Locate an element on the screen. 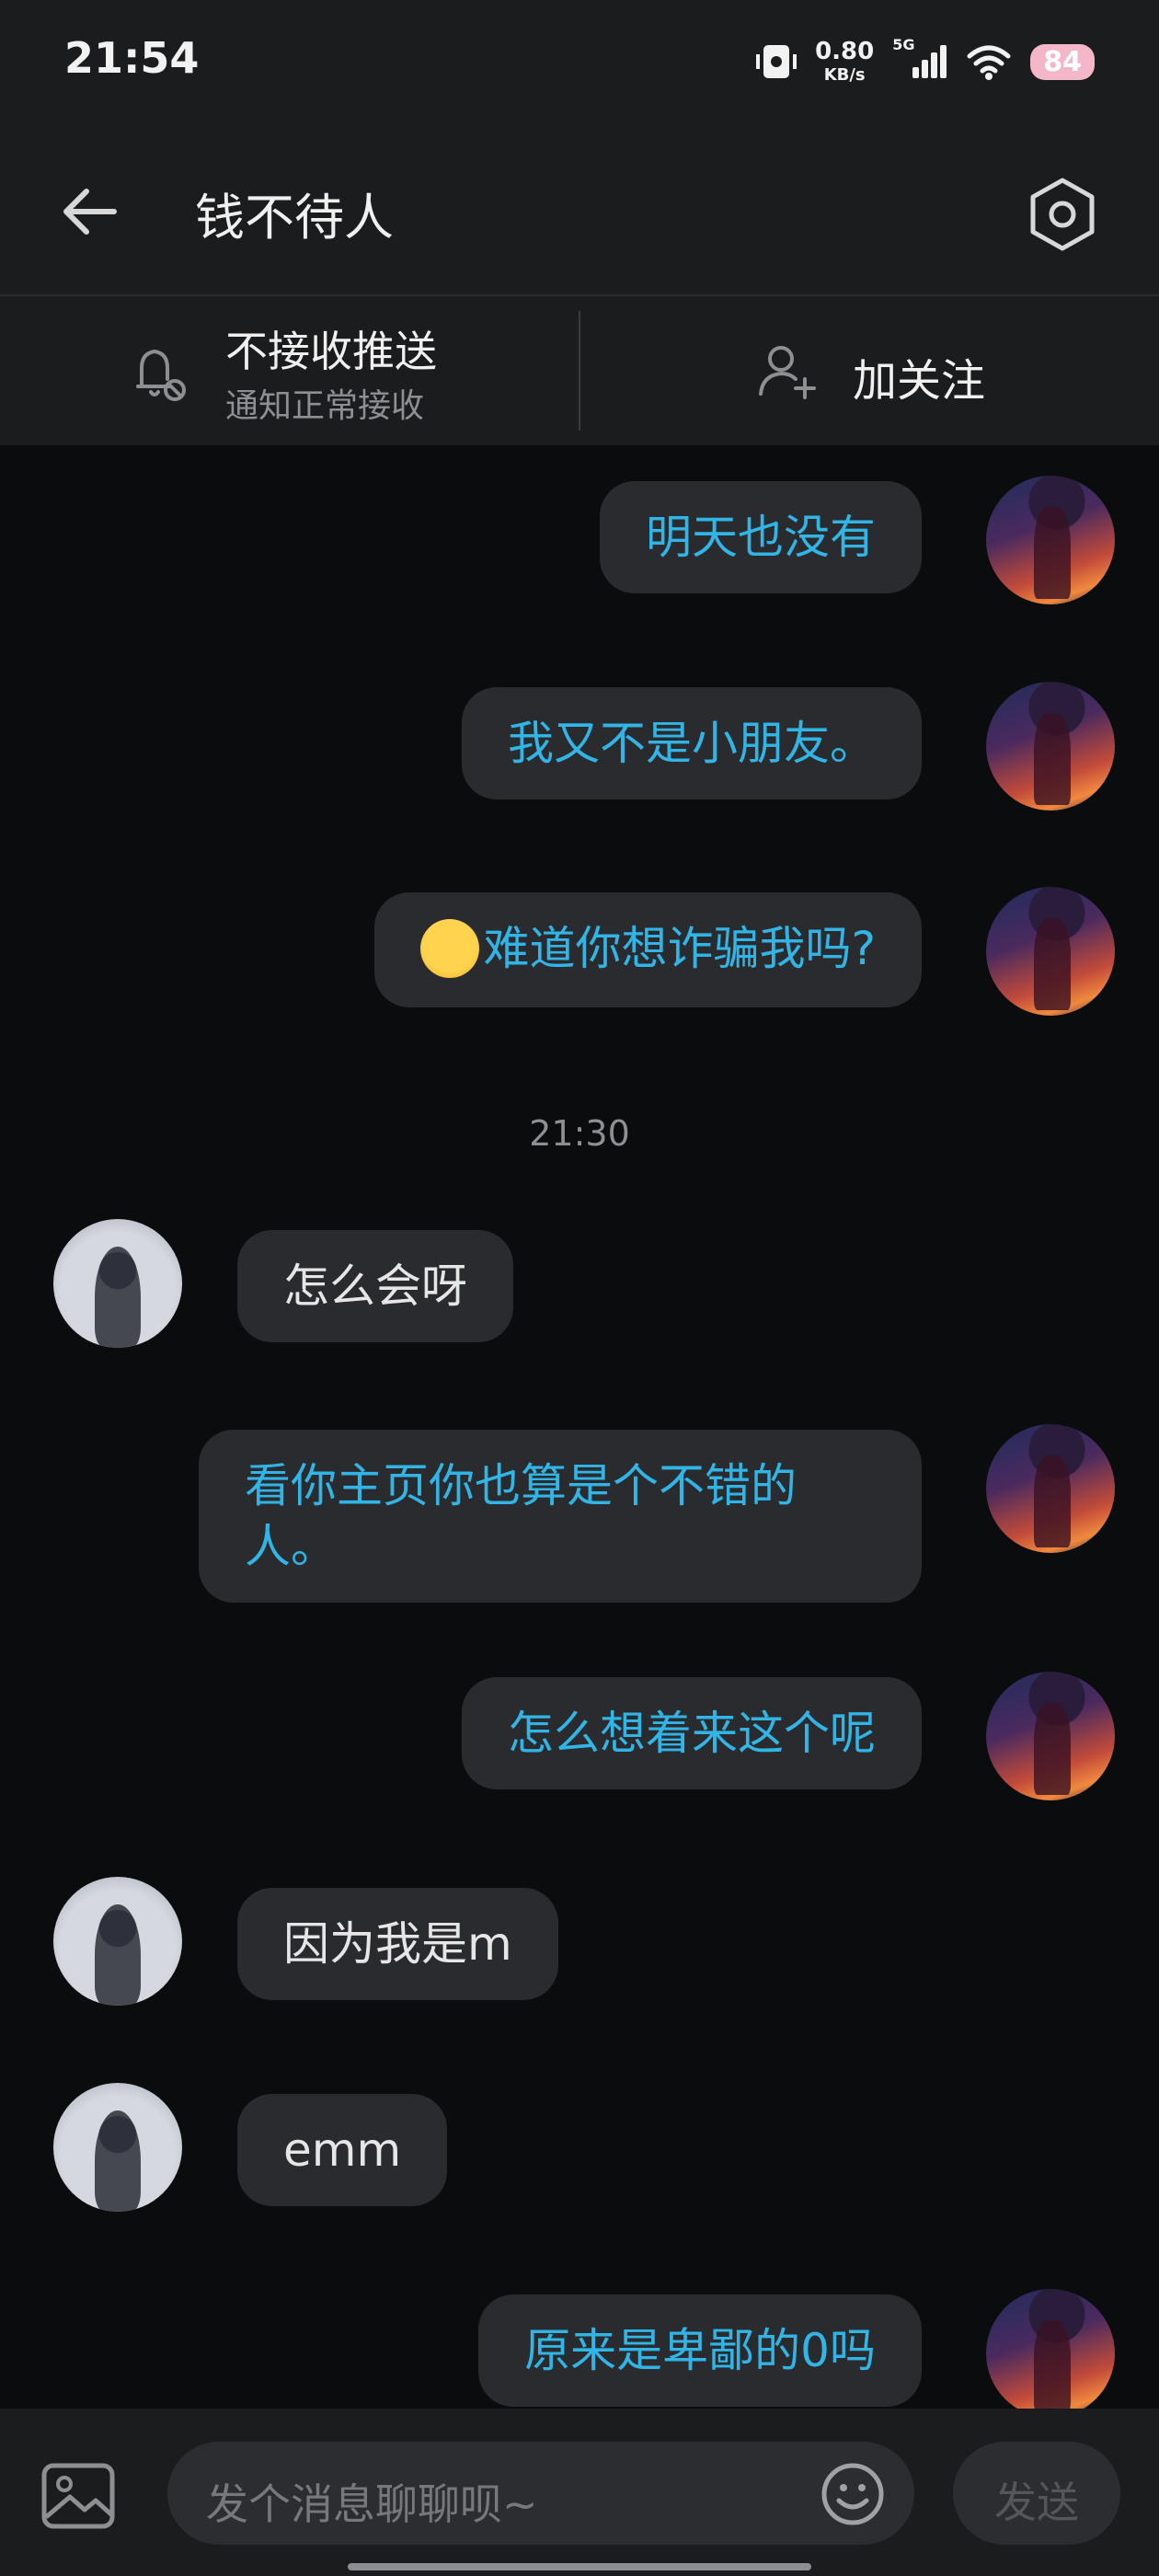 The width and height of the screenshot is (1159, 2576). status-icons: 0.80 KB/s 5G 84 is located at coordinates (925, 60).